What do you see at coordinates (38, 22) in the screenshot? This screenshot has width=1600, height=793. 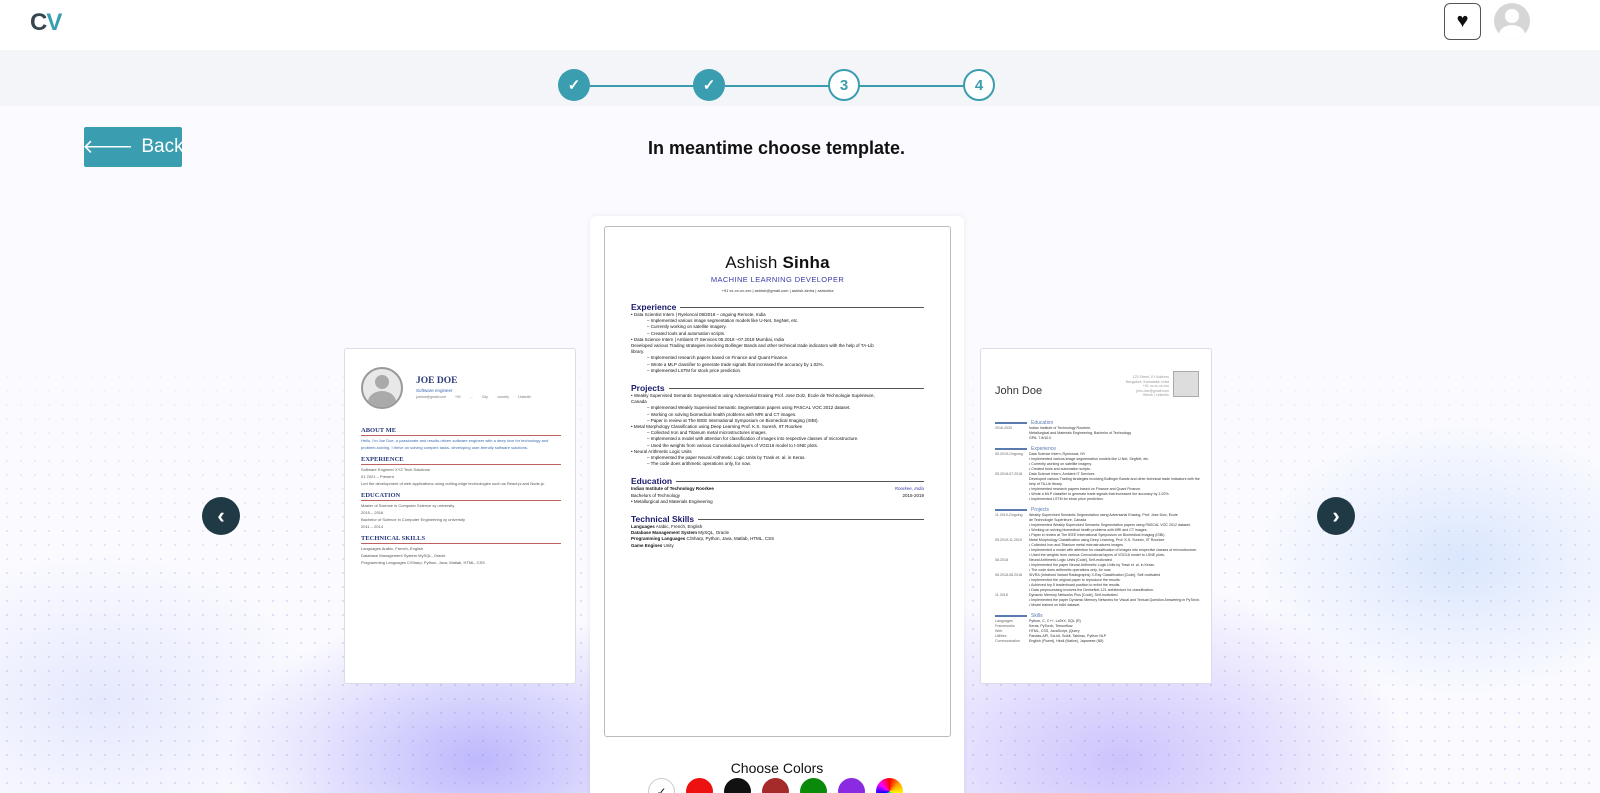 I see `logo-c: C` at bounding box center [38, 22].